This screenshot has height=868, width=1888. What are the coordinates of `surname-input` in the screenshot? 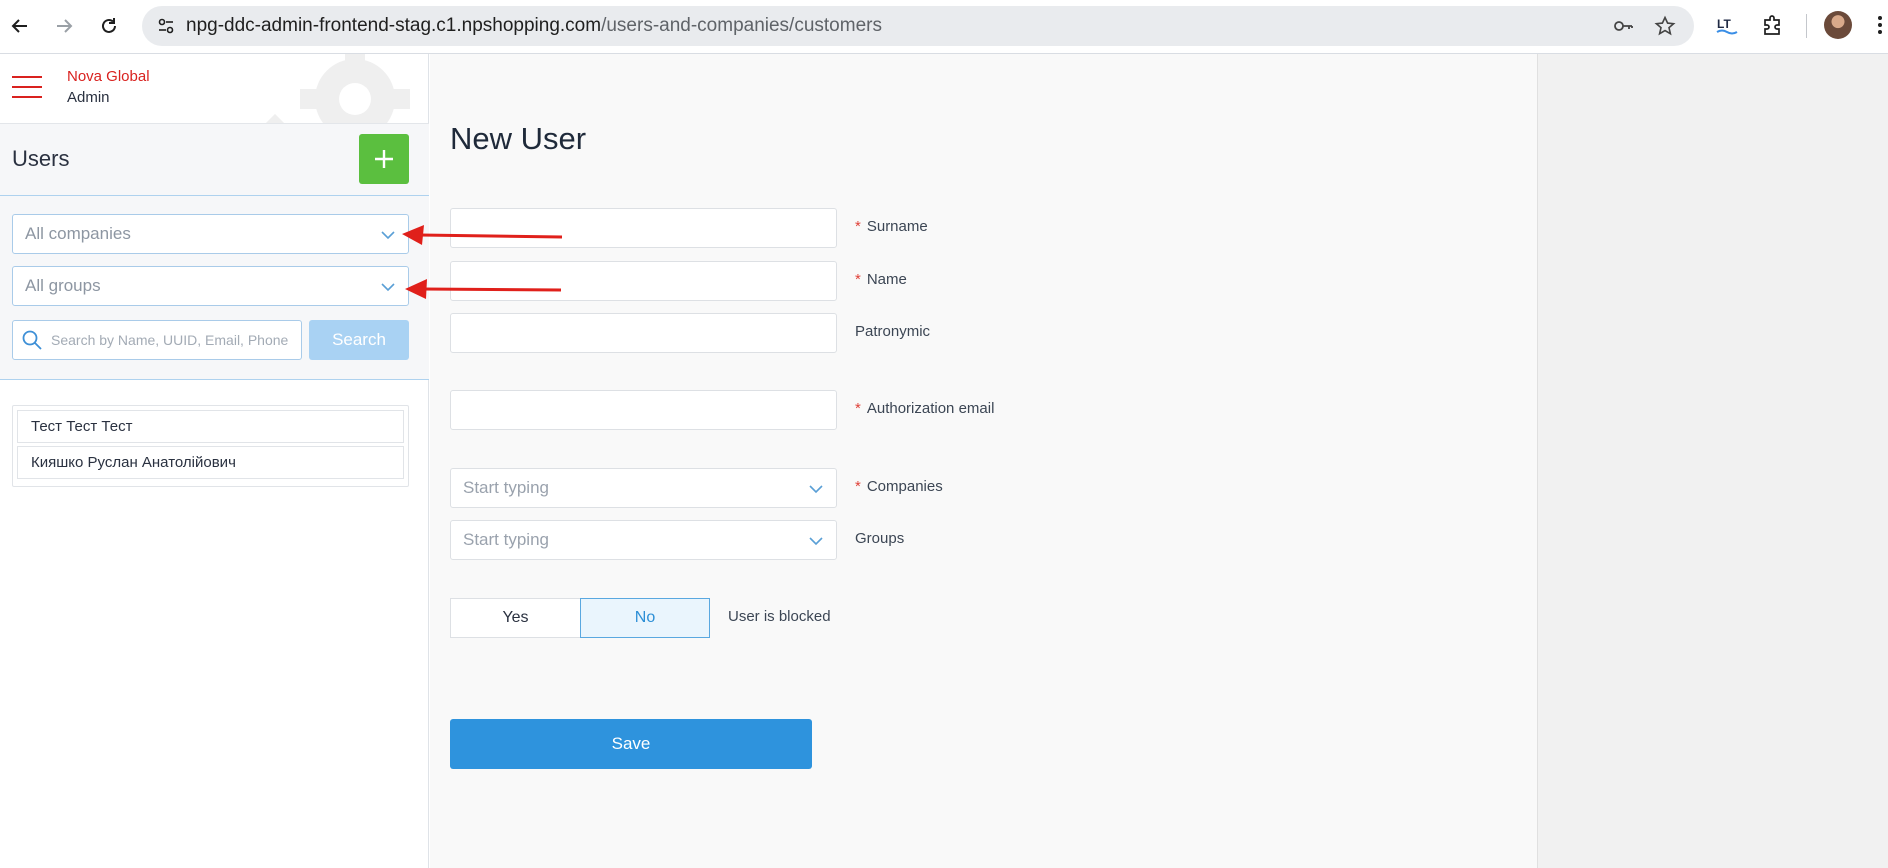 It's located at (643, 228).